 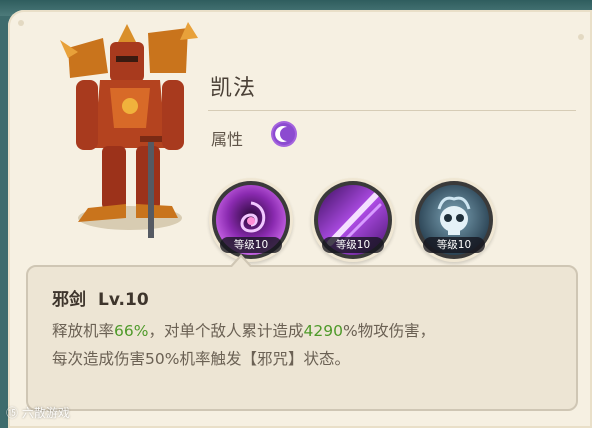 I want to click on attribute-label: 属性, so click(x=227, y=139).